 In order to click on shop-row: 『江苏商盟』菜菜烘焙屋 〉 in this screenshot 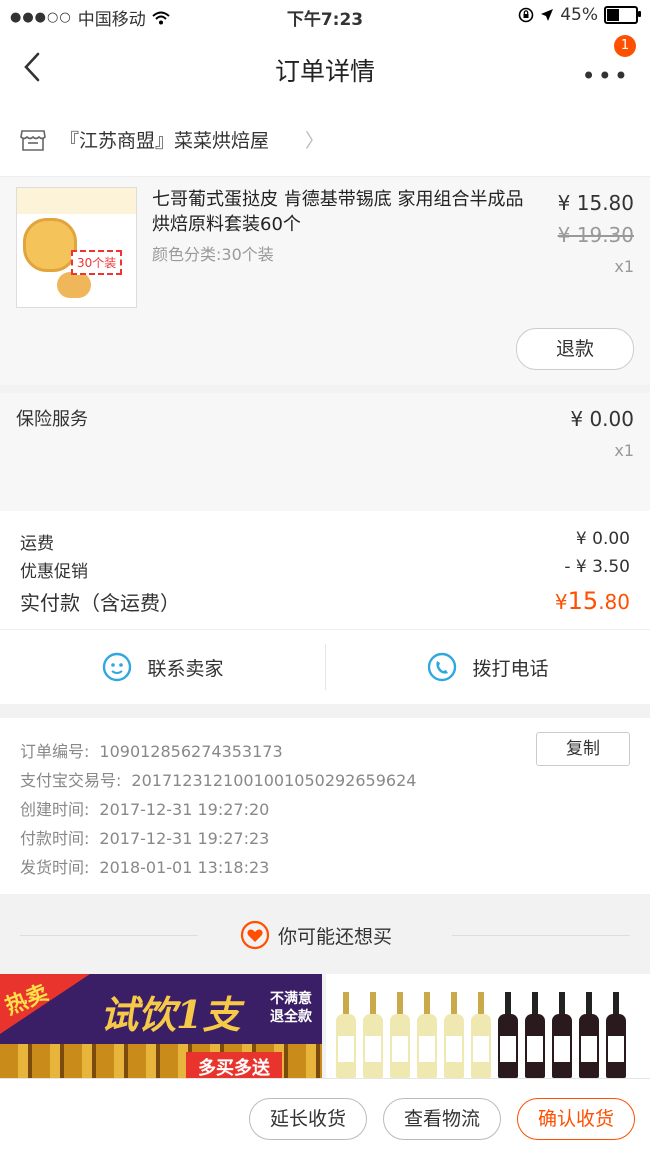, I will do `click(325, 140)`.